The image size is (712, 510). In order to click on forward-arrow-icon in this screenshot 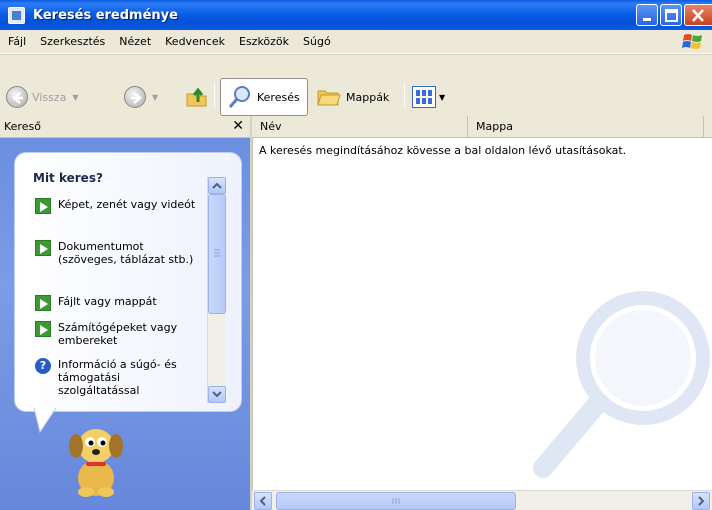, I will do `click(135, 97)`.